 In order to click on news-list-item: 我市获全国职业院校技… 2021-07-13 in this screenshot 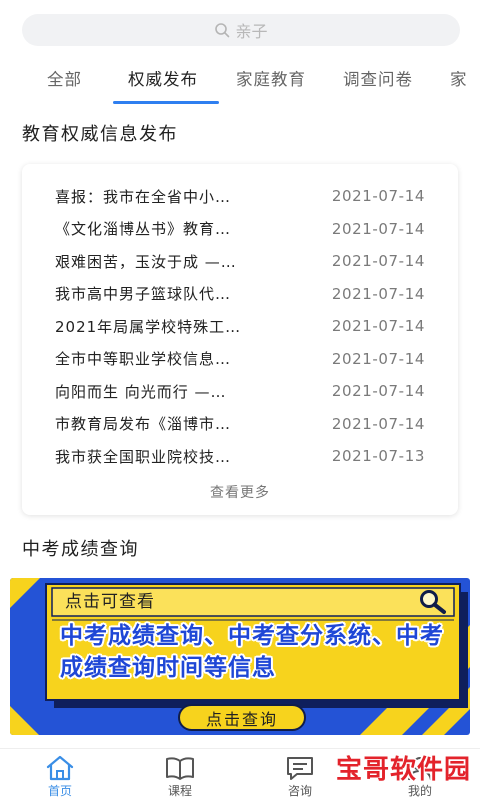, I will do `click(240, 456)`.